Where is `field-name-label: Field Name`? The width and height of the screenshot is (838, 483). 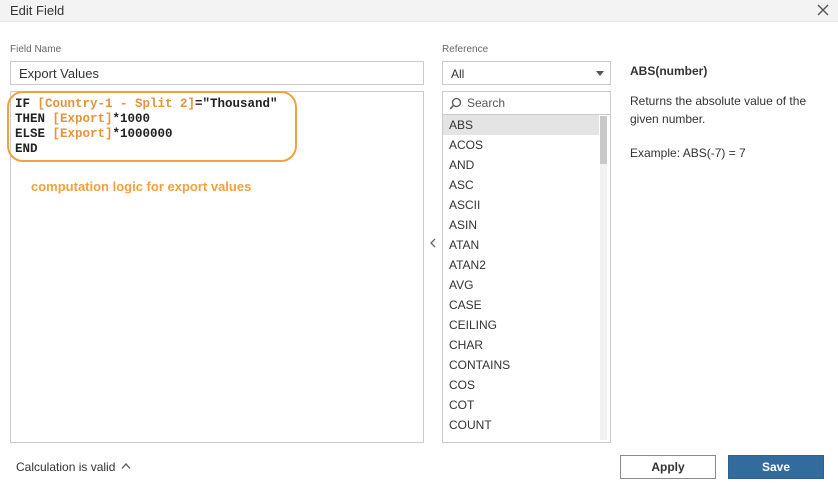 field-name-label: Field Name is located at coordinates (36, 49).